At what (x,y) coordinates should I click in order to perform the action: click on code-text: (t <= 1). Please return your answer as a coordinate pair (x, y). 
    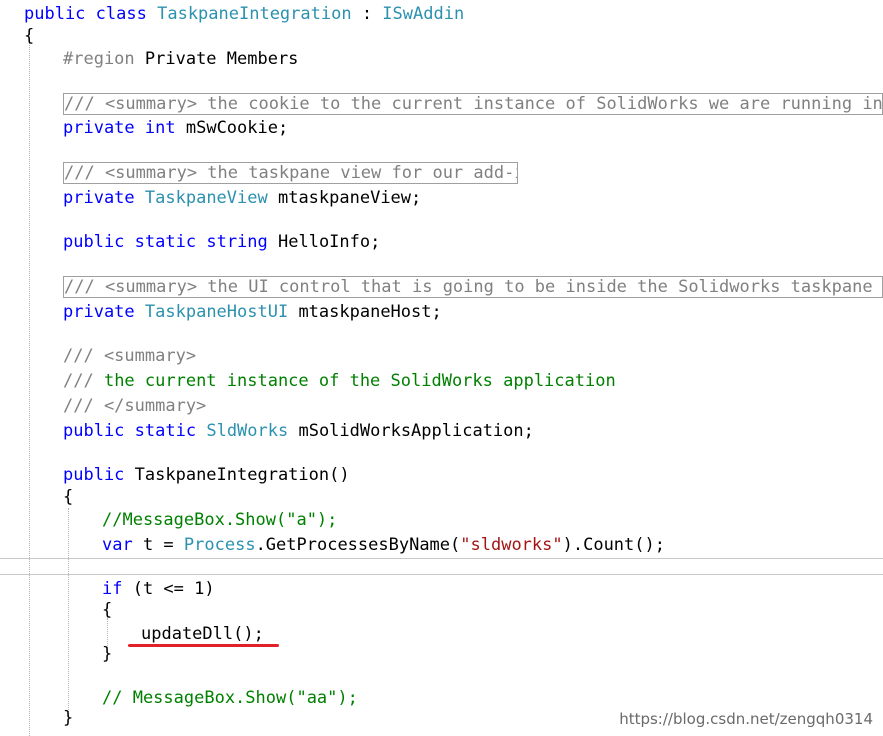
    Looking at the image, I should click on (168, 589).